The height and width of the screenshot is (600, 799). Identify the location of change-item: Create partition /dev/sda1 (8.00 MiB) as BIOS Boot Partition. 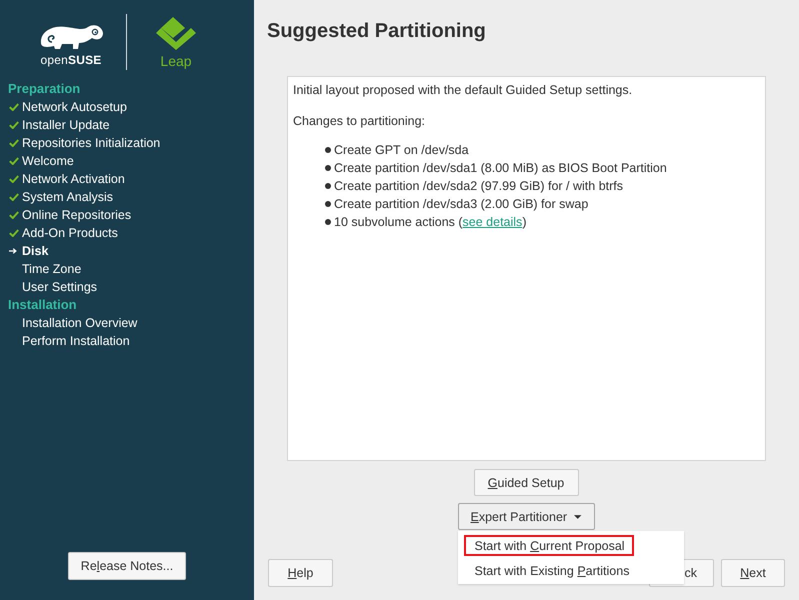
(500, 168).